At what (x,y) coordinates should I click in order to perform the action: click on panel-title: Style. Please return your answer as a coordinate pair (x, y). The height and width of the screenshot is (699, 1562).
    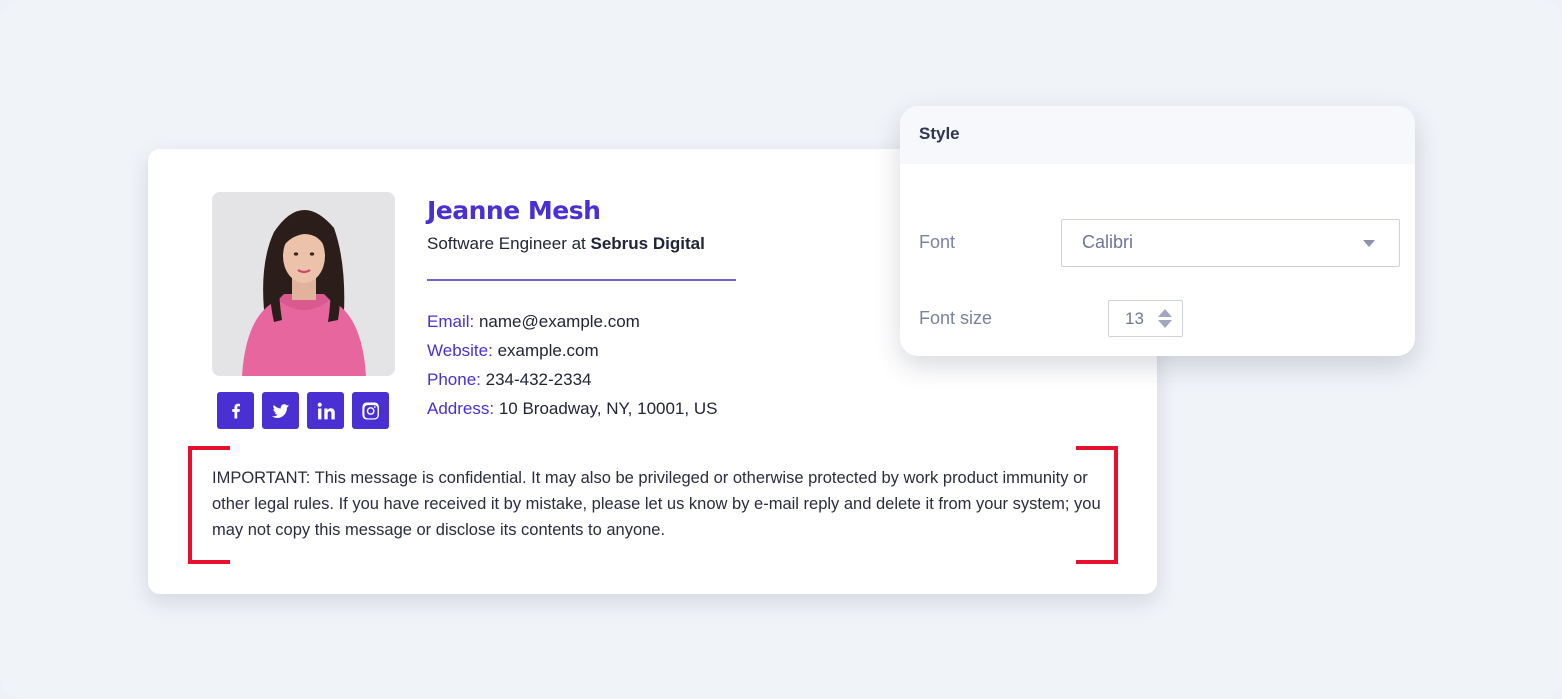
    Looking at the image, I should click on (1157, 135).